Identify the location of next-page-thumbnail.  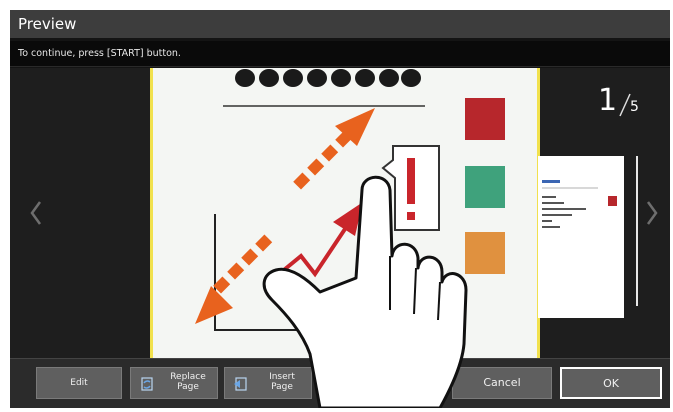
(581, 237).